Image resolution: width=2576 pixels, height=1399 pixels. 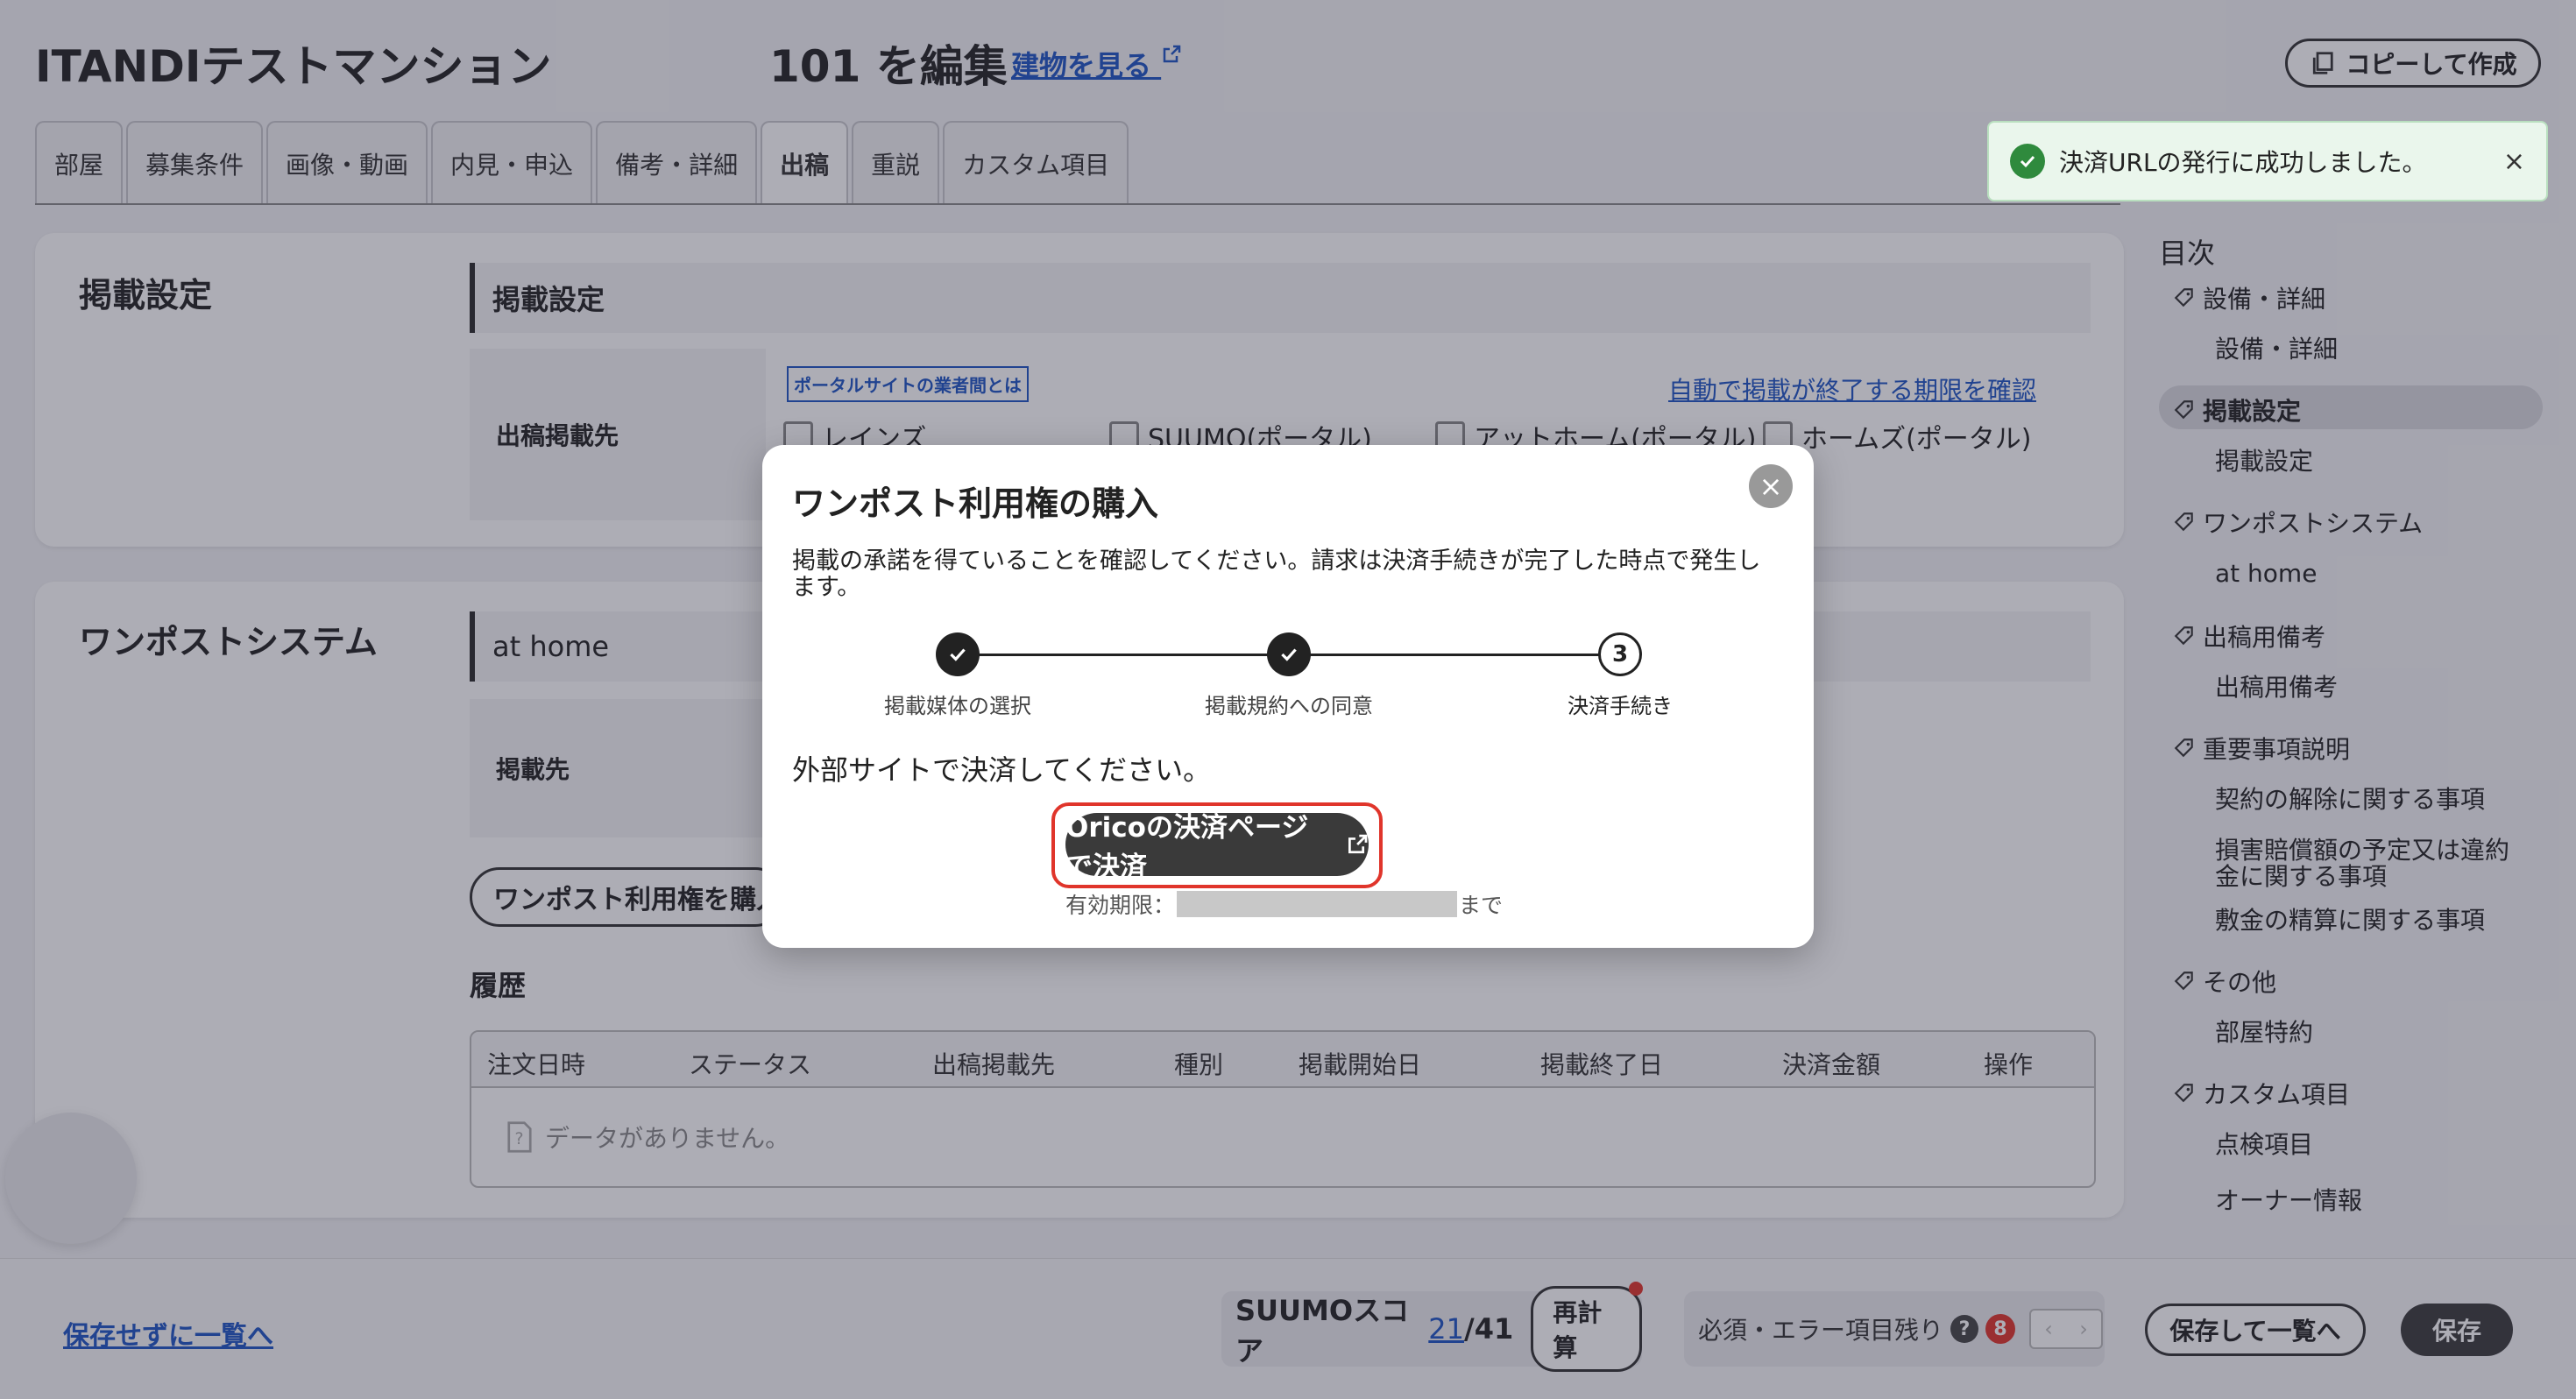 What do you see at coordinates (957, 706) in the screenshot?
I see `step-1-label: 掲載媒体の選択` at bounding box center [957, 706].